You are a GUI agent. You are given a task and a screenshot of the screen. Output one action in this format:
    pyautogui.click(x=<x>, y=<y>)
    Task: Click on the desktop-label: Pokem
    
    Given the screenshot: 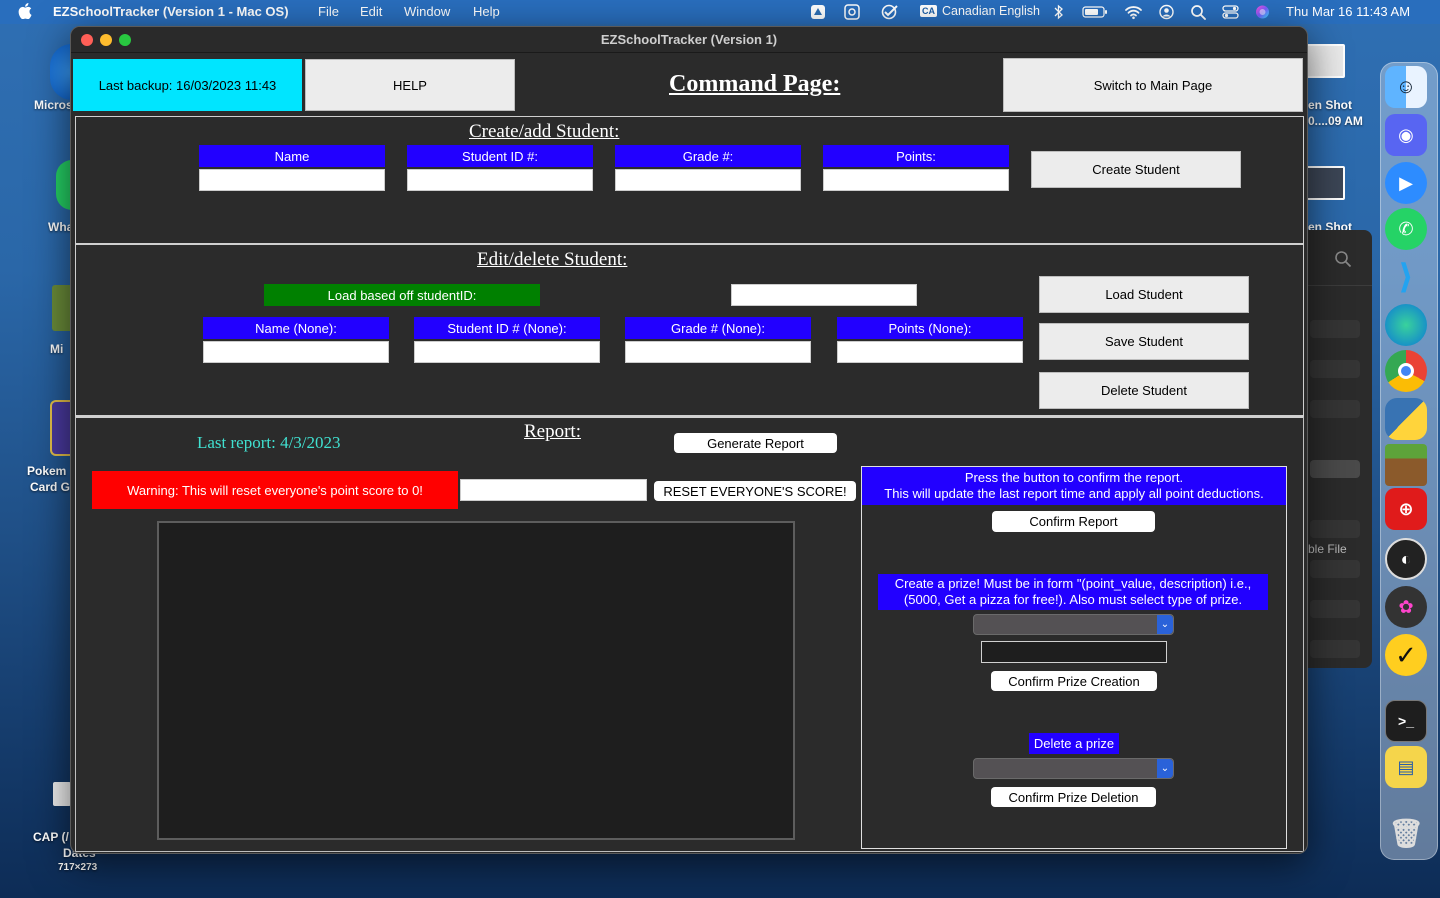 What is the action you would take?
    pyautogui.click(x=47, y=471)
    